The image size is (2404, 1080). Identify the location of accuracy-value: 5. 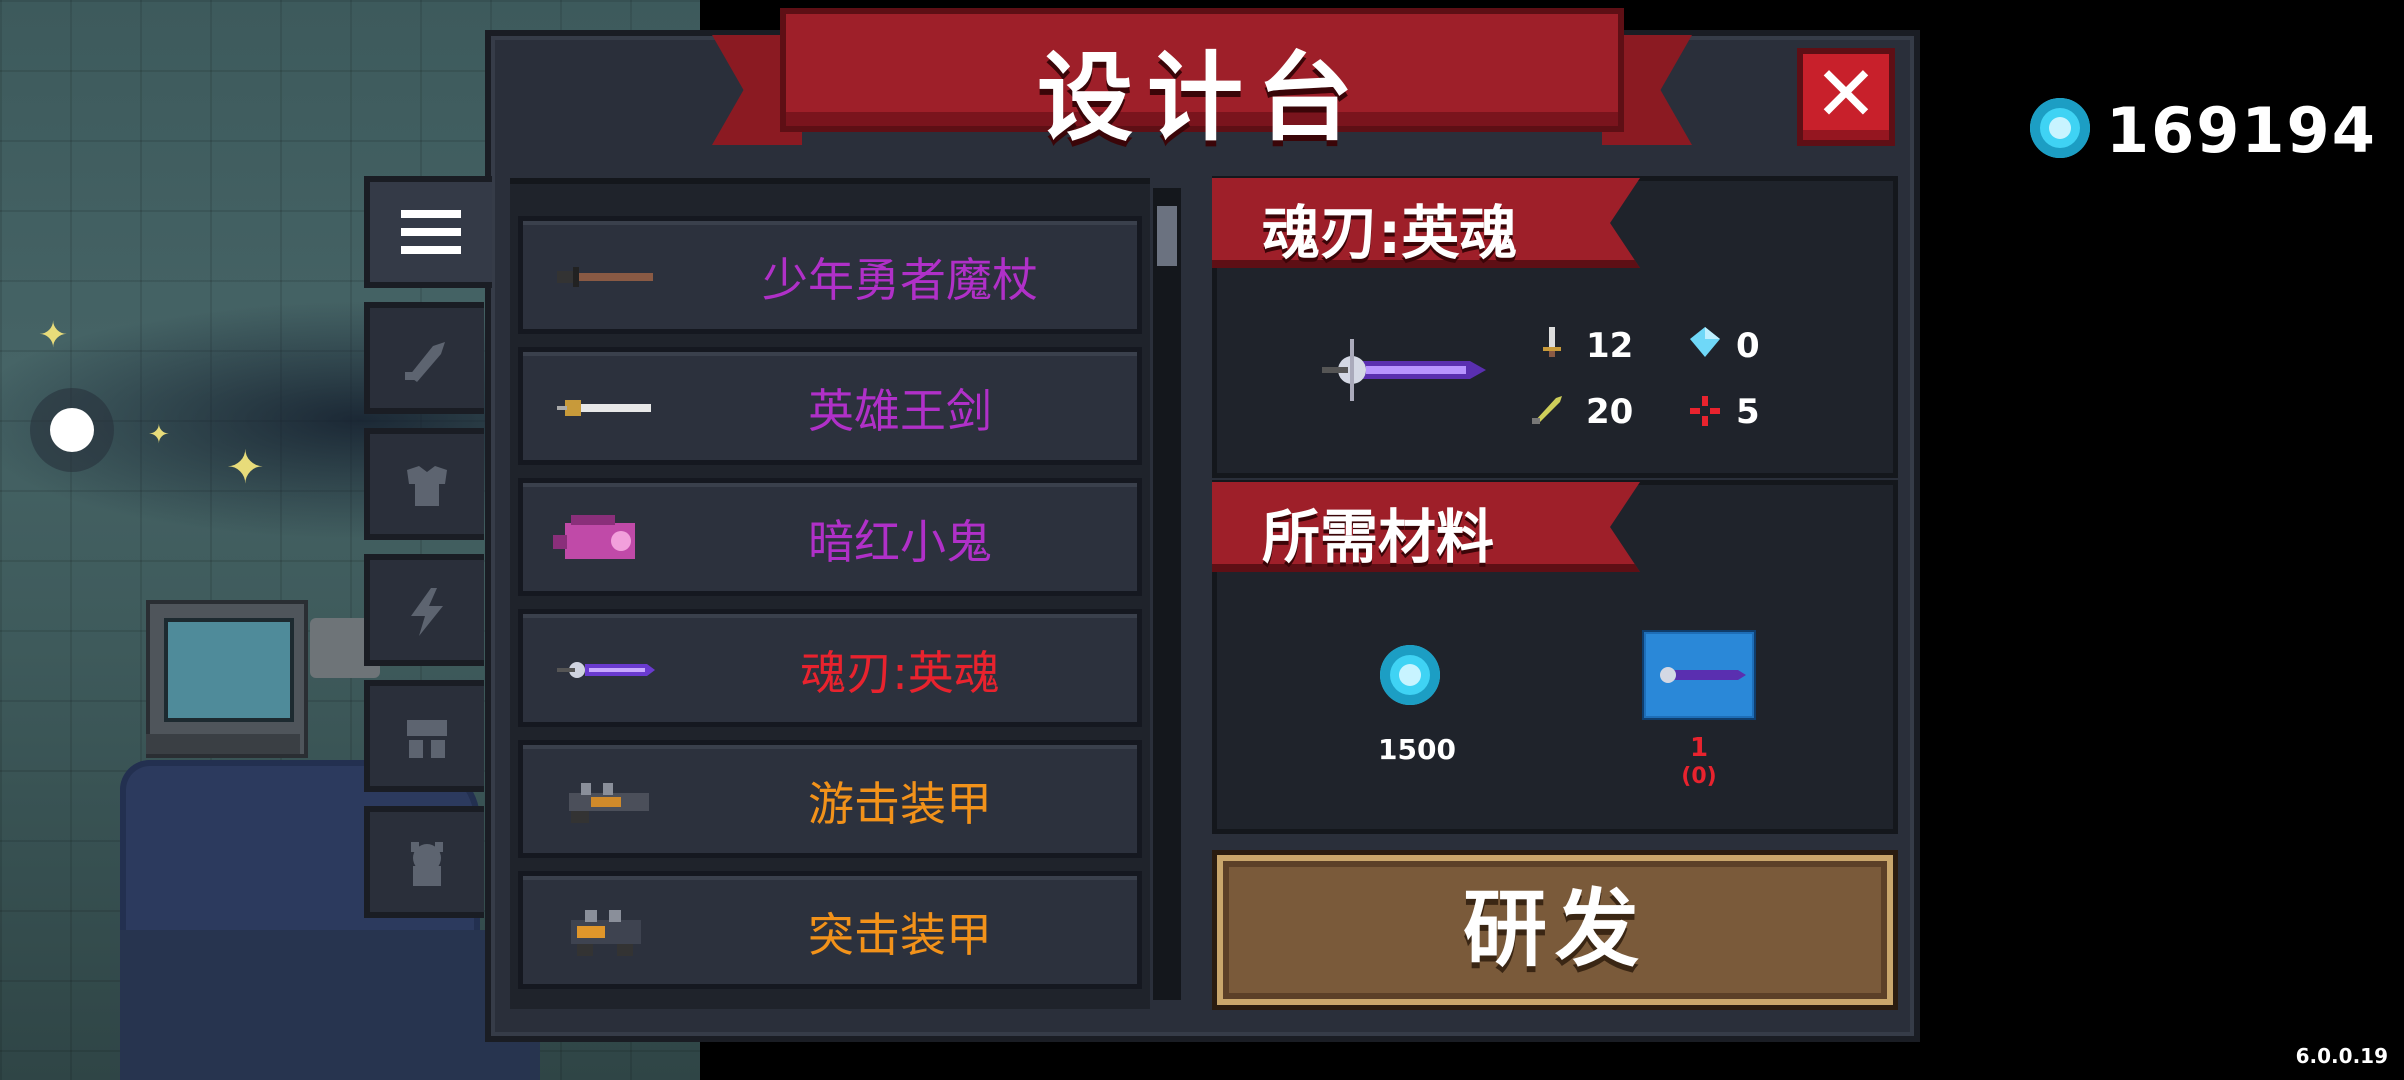
(1748, 412).